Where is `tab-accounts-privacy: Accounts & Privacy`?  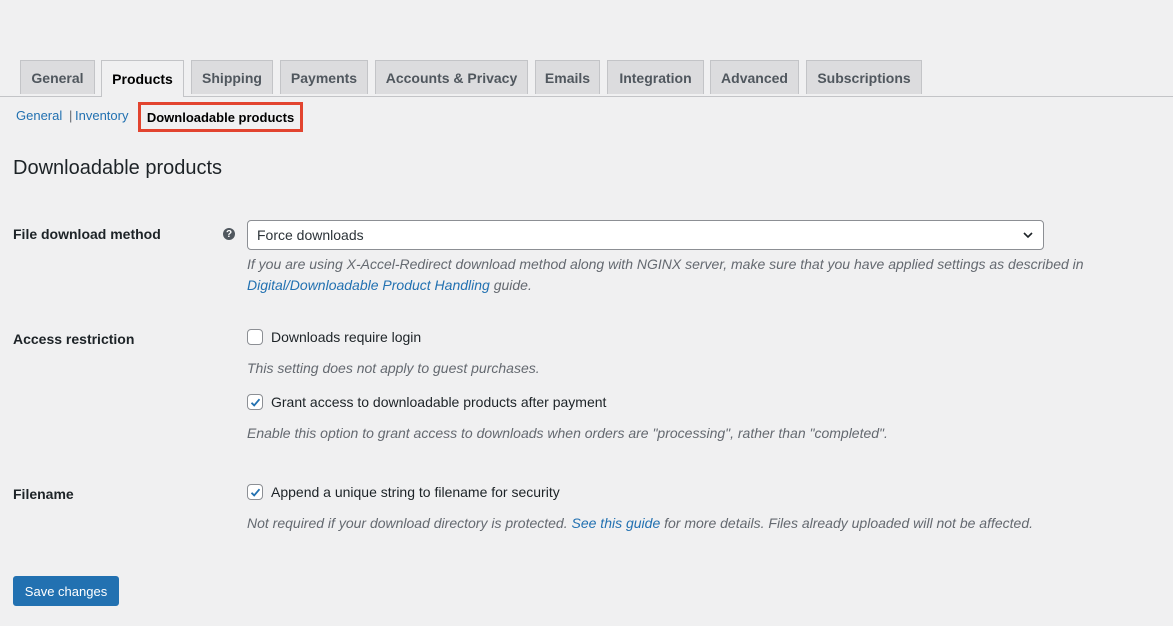
tab-accounts-privacy: Accounts & Privacy is located at coordinates (451, 77).